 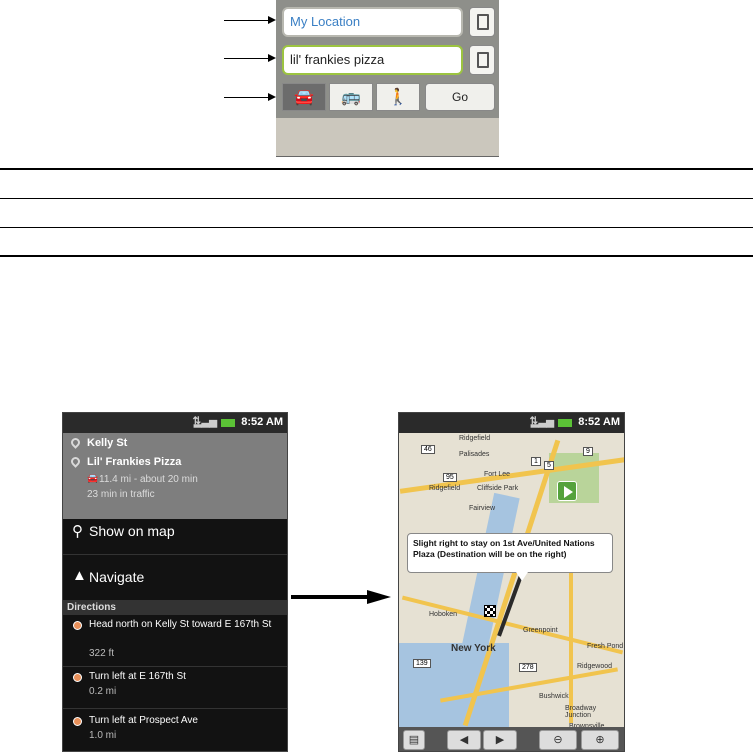 I want to click on step-text: Turn left at Prospect Ave, so click(x=143, y=720).